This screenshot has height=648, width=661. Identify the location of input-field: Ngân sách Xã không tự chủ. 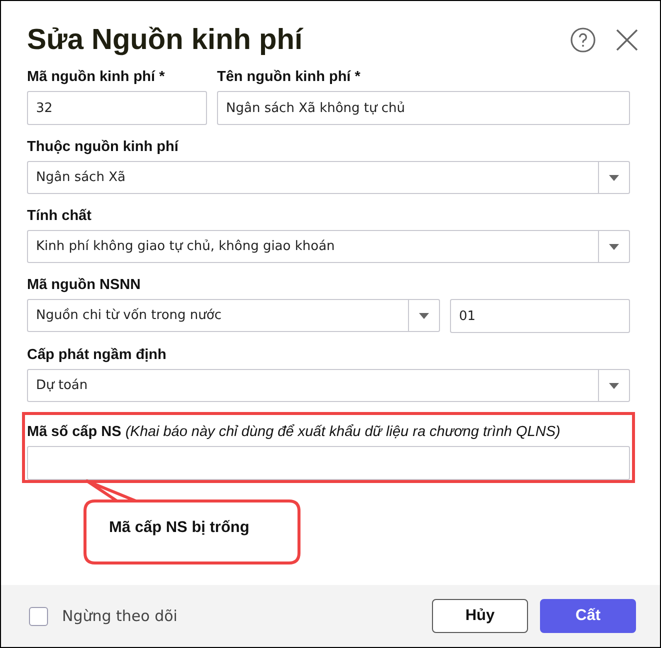
(423, 108).